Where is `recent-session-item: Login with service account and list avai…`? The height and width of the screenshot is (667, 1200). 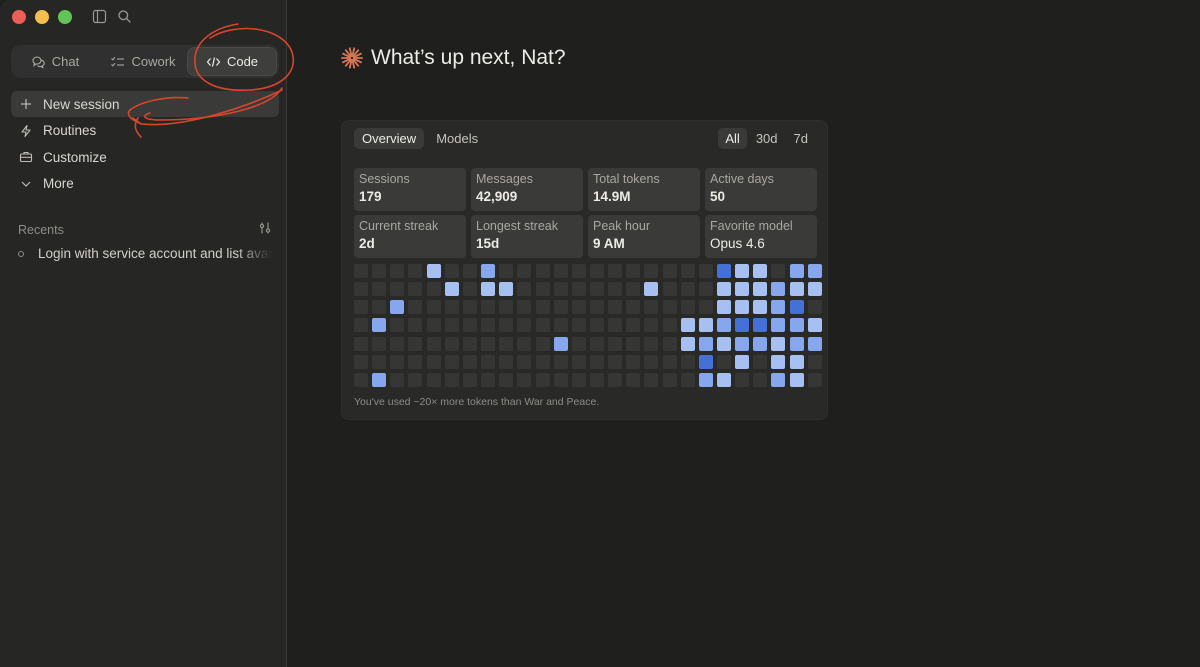
recent-session-item: Login with service account and list avai… is located at coordinates (145, 253).